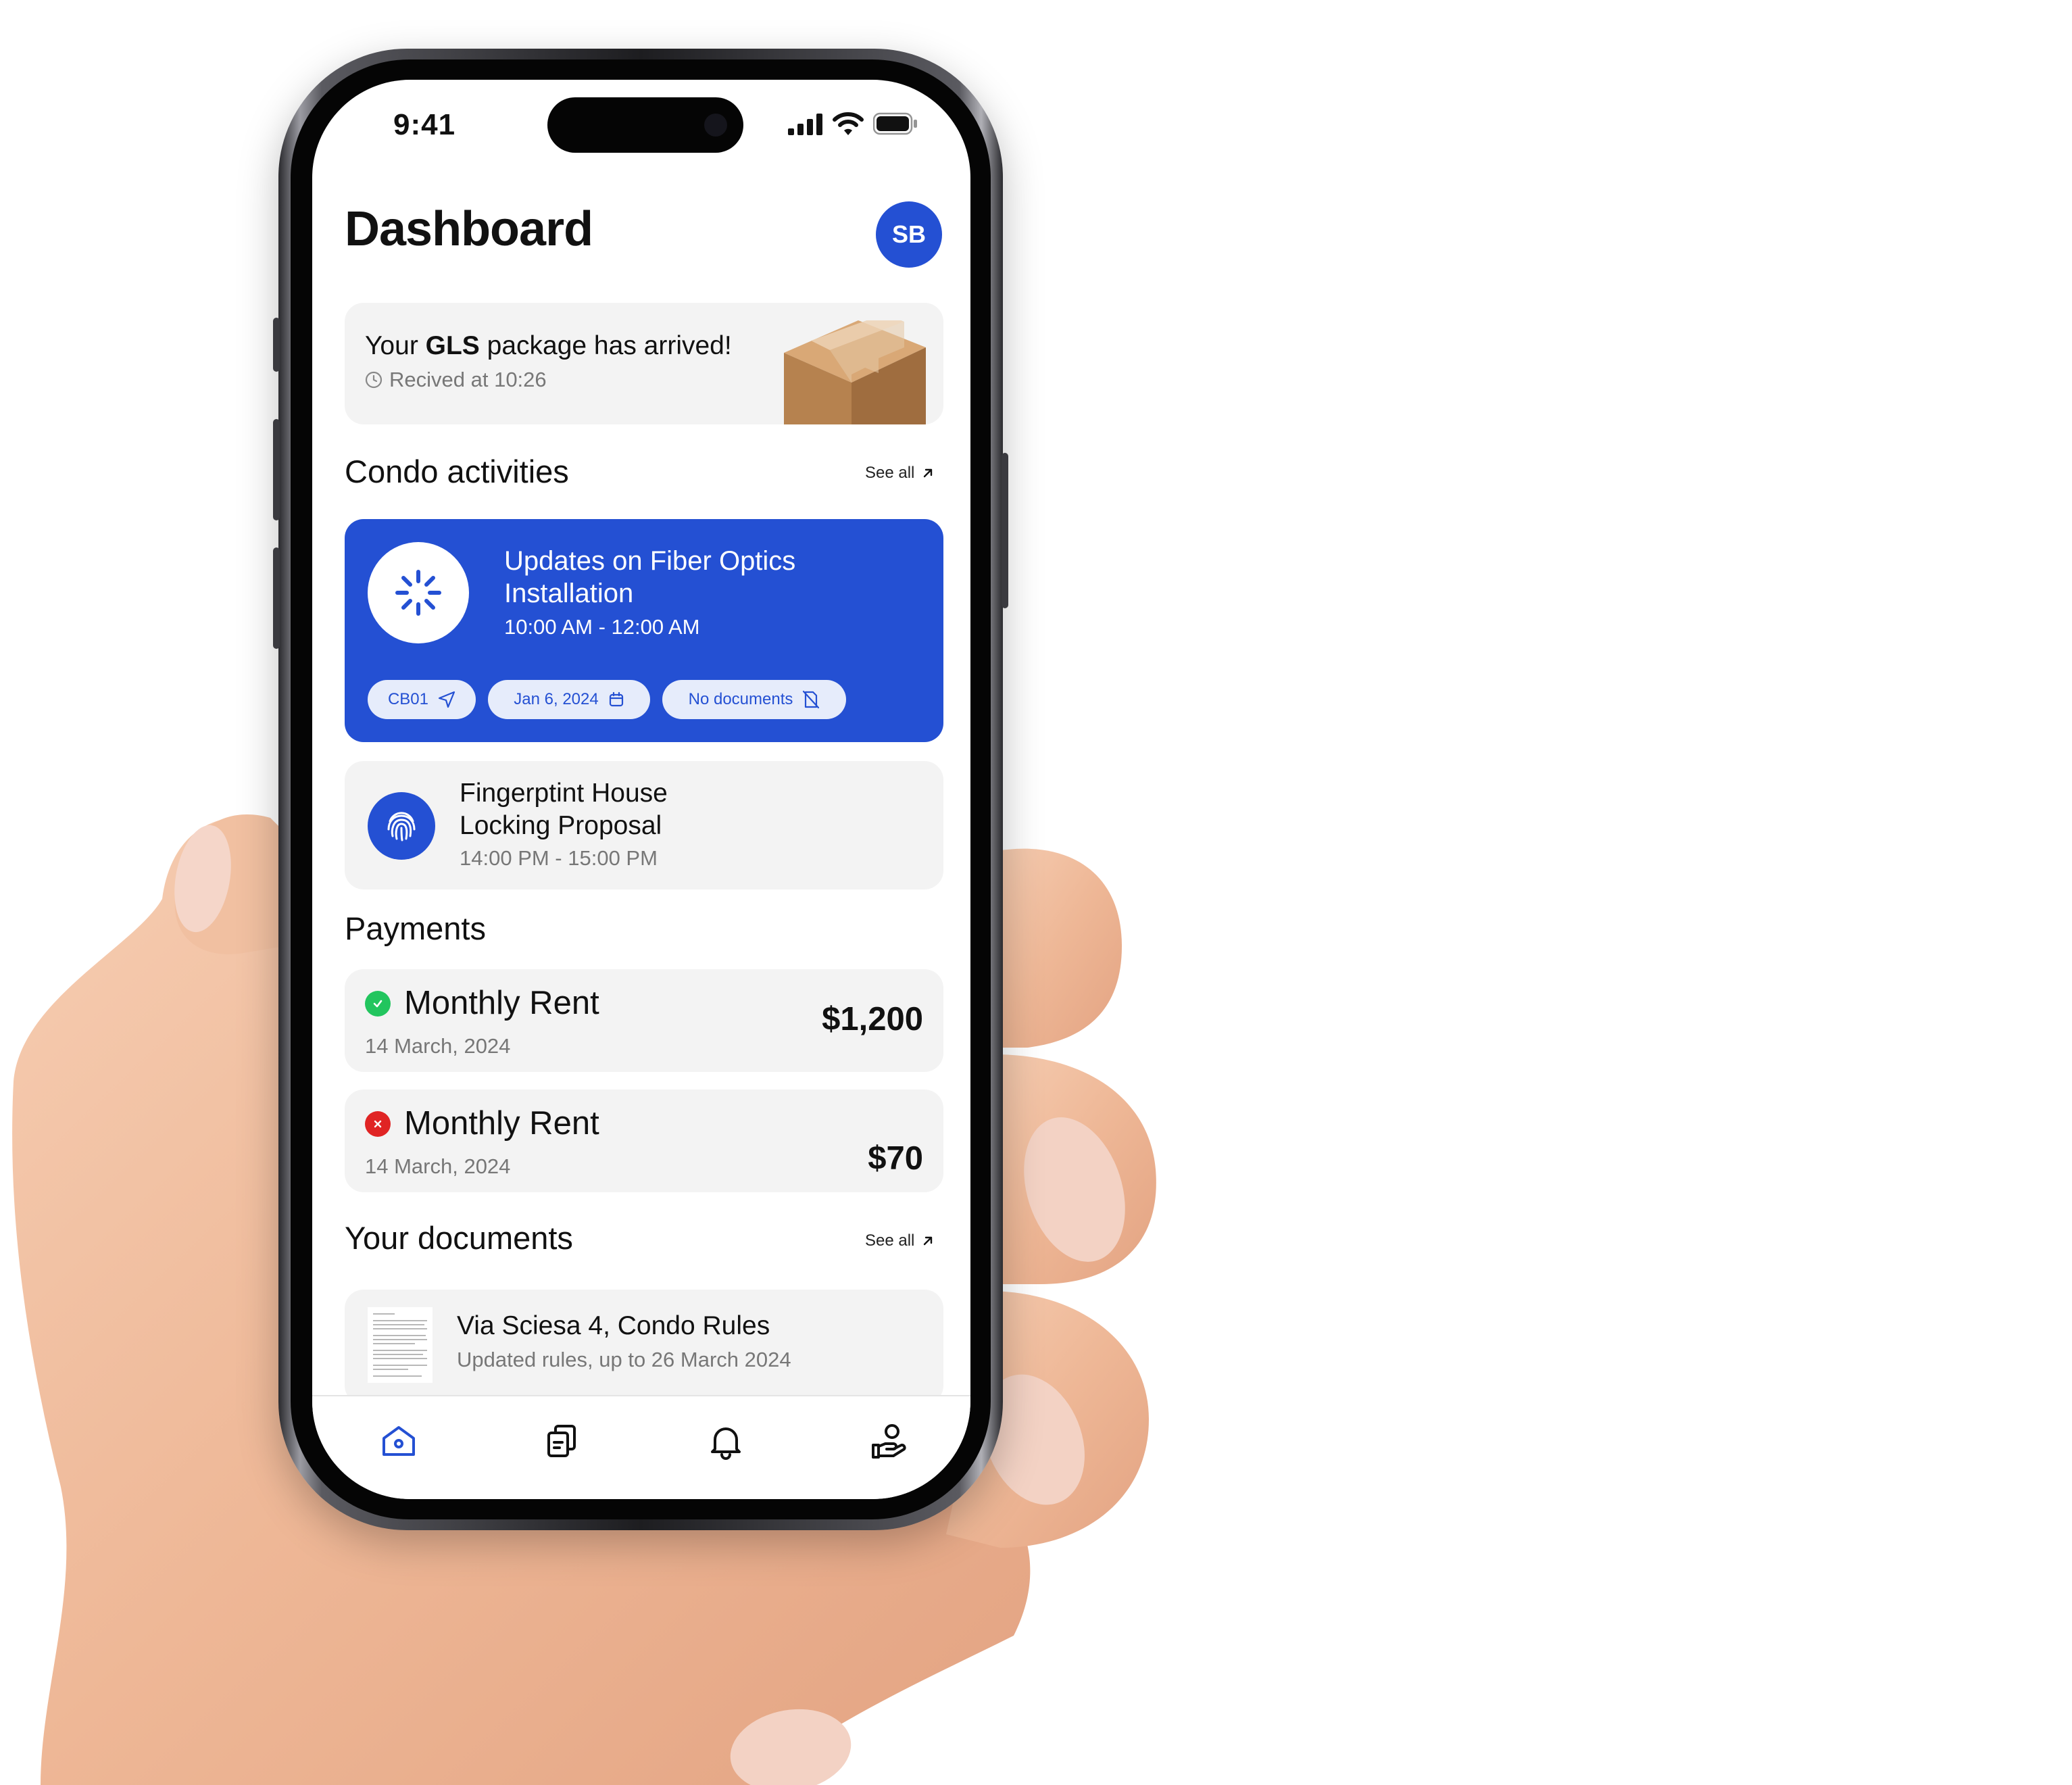 This screenshot has width=2072, height=1785. I want to click on unpaid-x-icon, so click(378, 1124).